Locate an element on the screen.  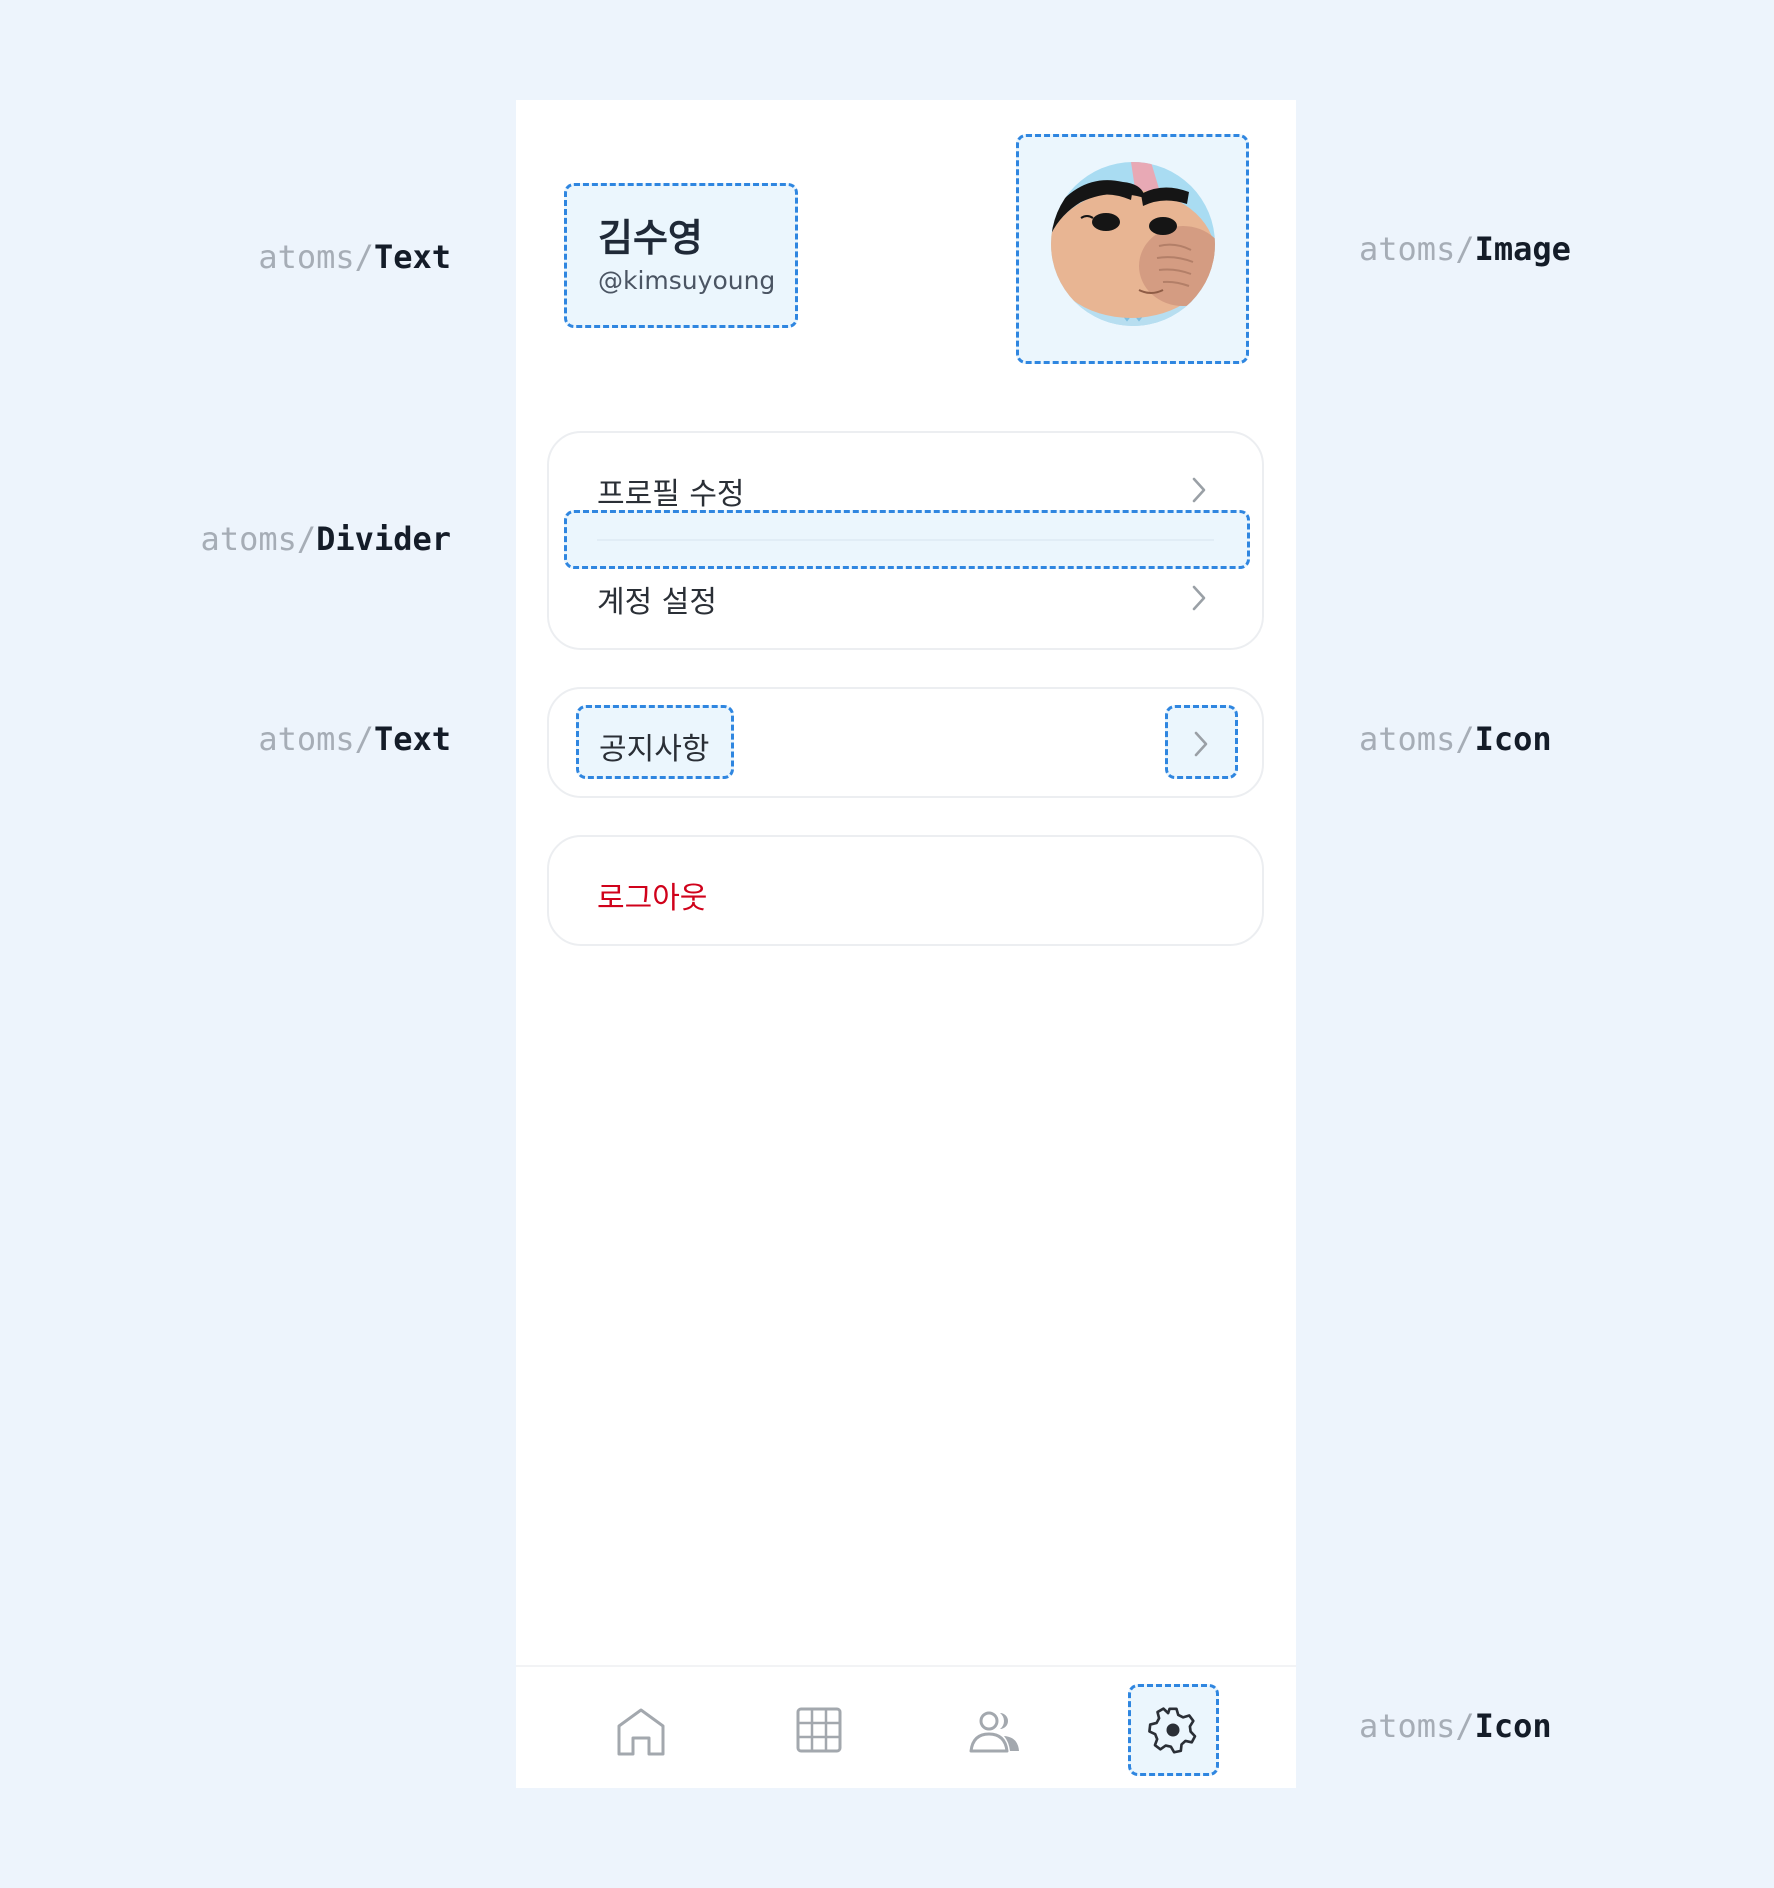
profile-handle: @kimsuyoung is located at coordinates (687, 280).